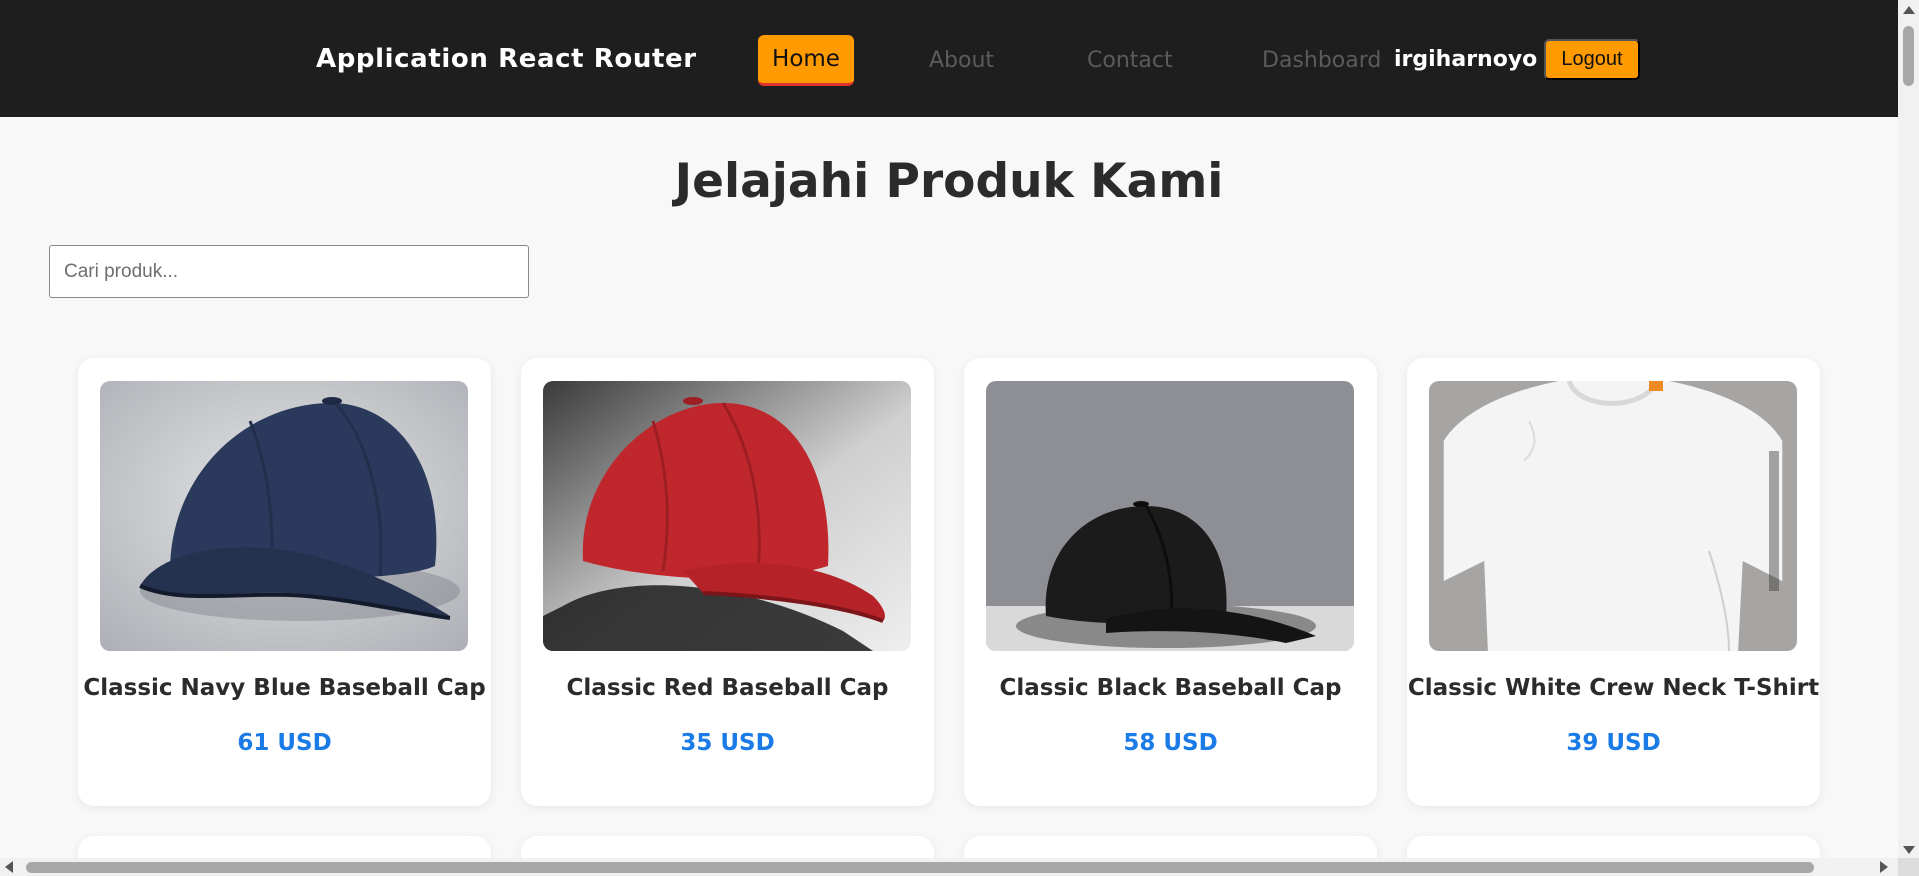 The image size is (1919, 876). Describe the element at coordinates (506, 59) in the screenshot. I see `brand-title: Application React Router` at that location.